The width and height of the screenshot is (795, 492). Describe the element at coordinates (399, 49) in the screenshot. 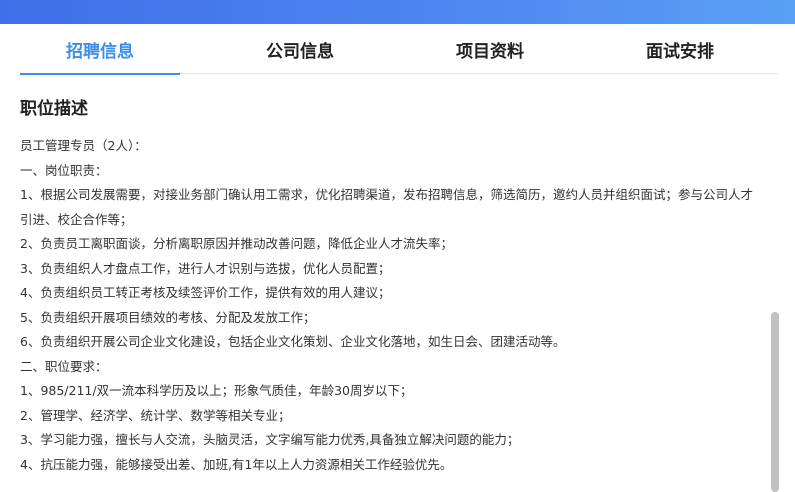

I see `tab-bar: 招聘信息 公司信息 项目资料 面试安排` at that location.